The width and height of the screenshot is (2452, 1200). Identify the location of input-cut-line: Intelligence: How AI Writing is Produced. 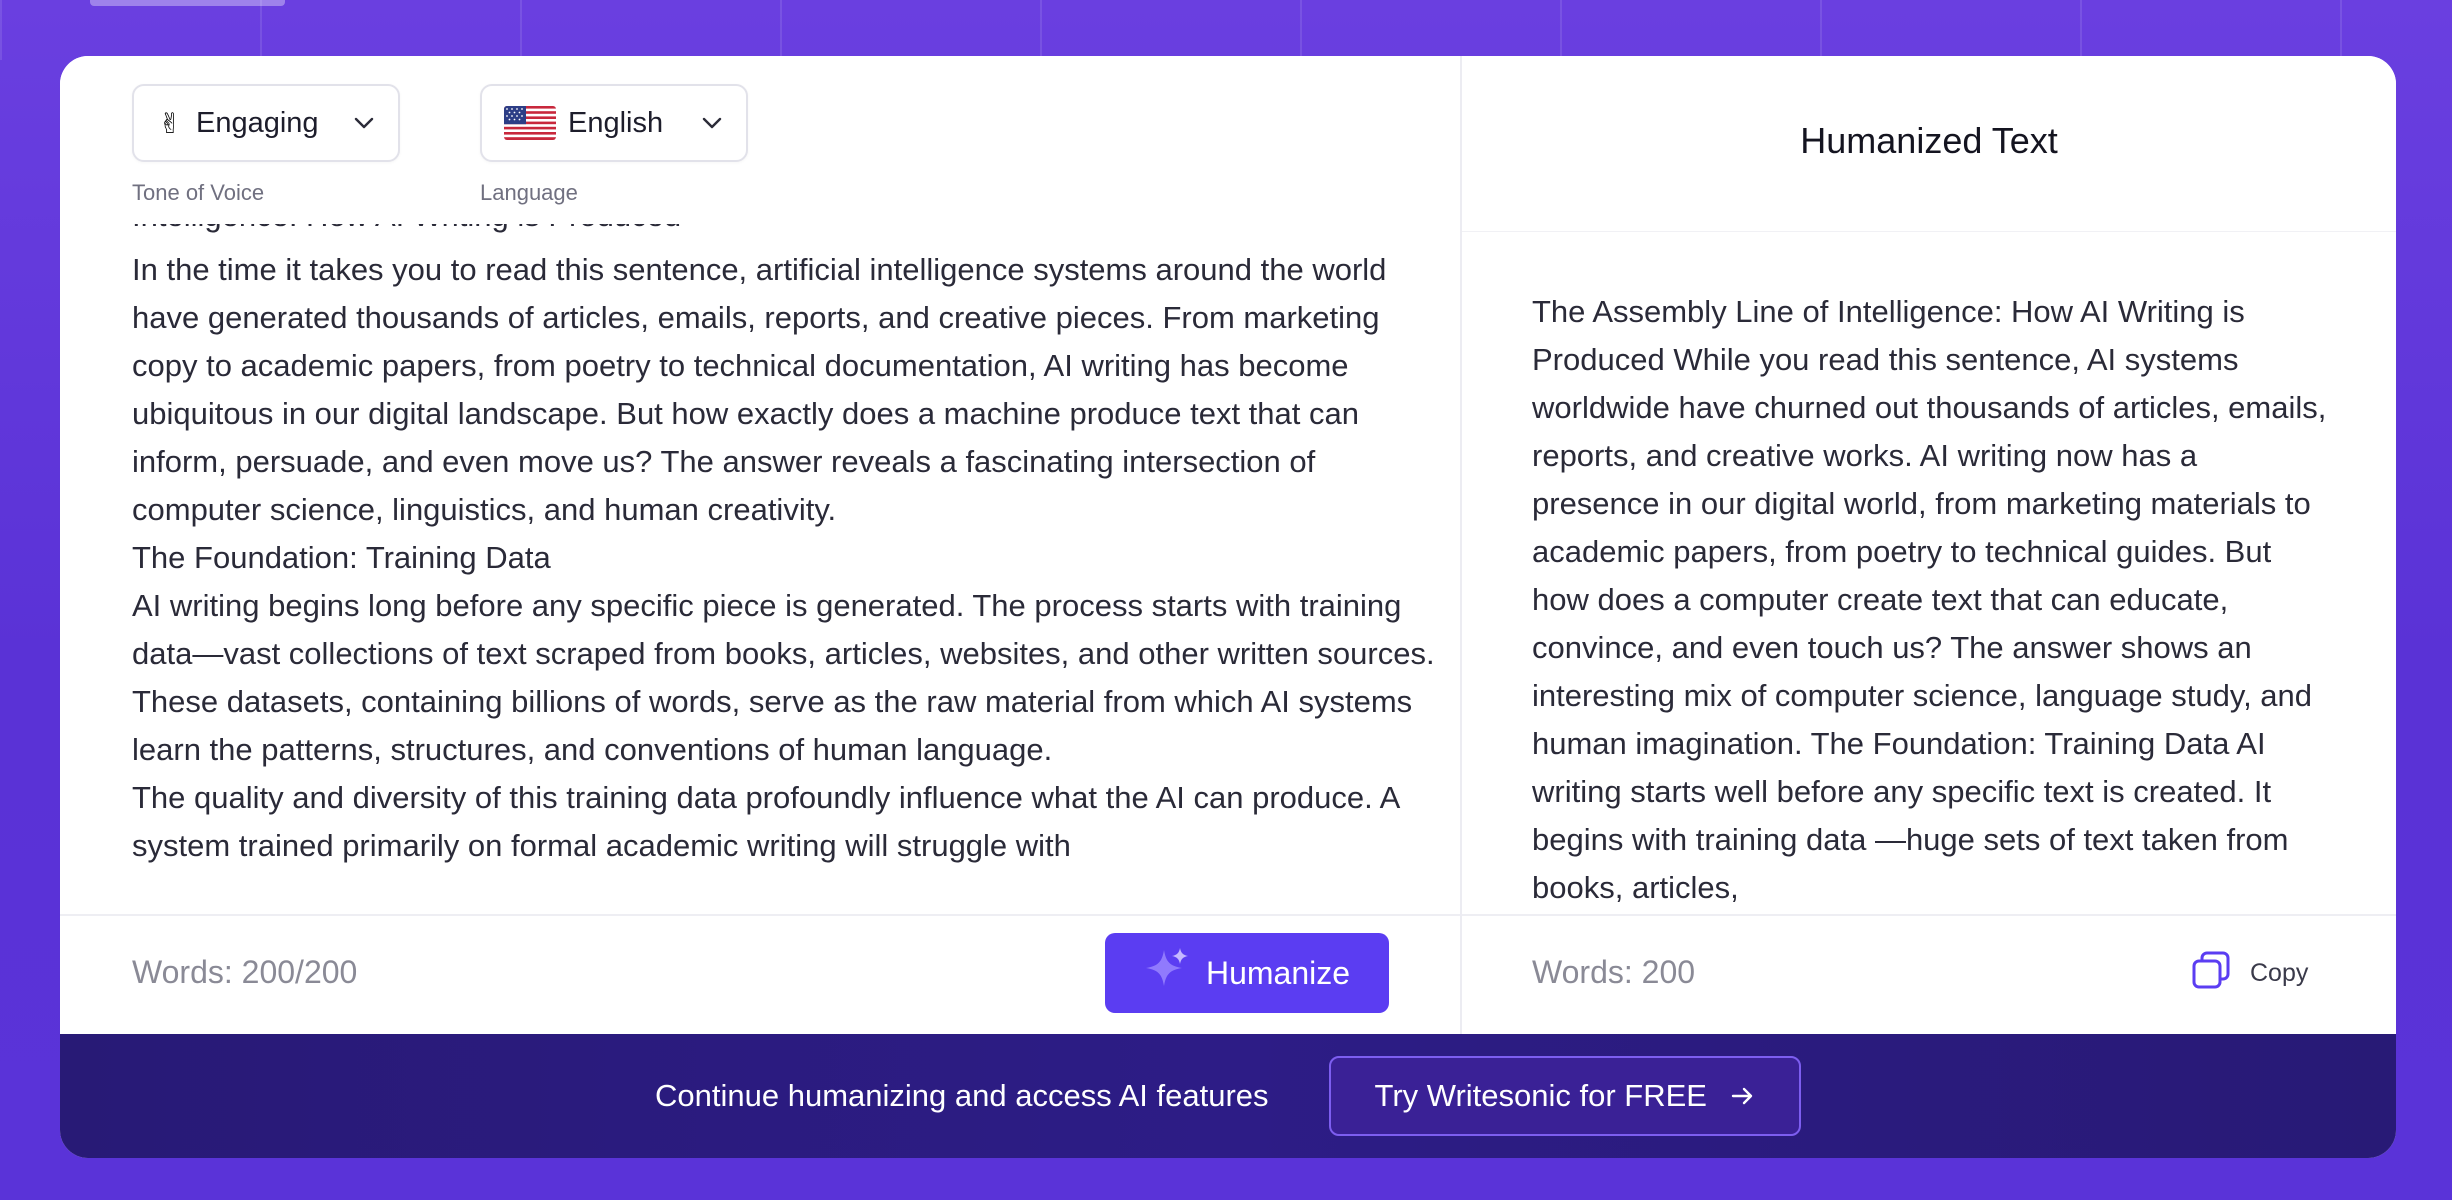
(792, 235).